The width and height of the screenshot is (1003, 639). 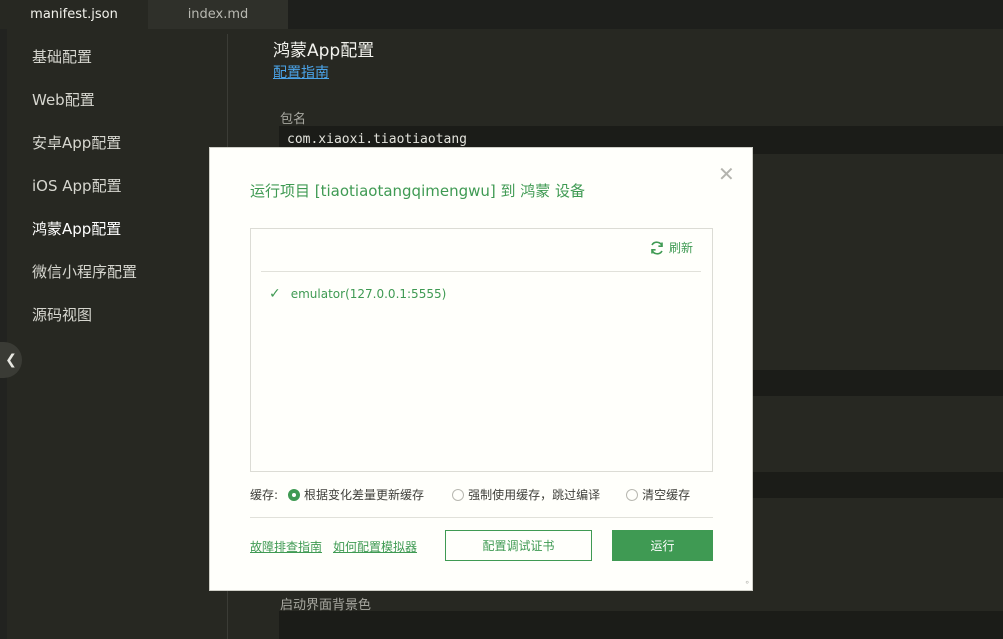 I want to click on splash-bg-field, so click(x=641, y=625).